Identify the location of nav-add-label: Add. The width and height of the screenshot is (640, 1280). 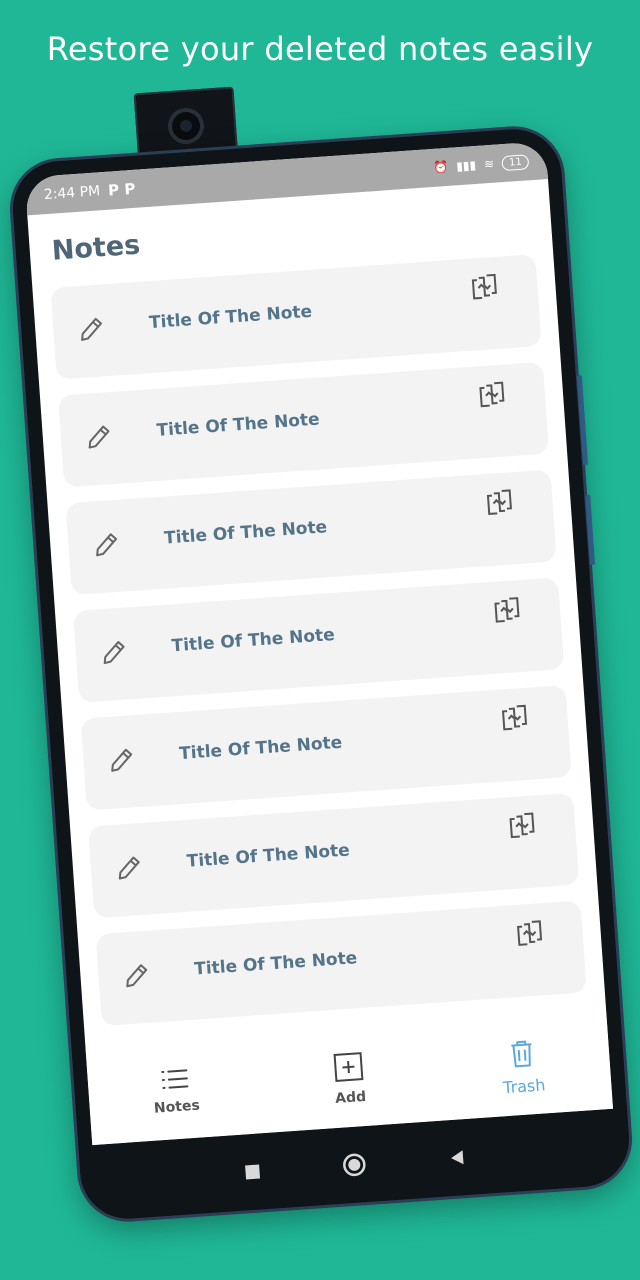
(350, 1098).